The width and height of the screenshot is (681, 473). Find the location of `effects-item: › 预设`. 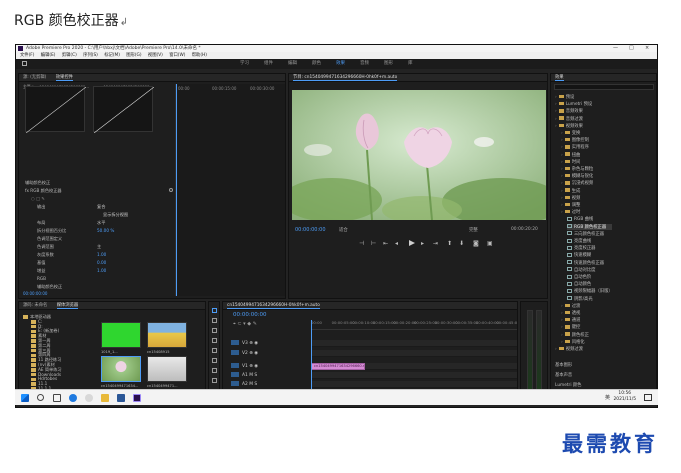

effects-item: › 预设 is located at coordinates (564, 97).